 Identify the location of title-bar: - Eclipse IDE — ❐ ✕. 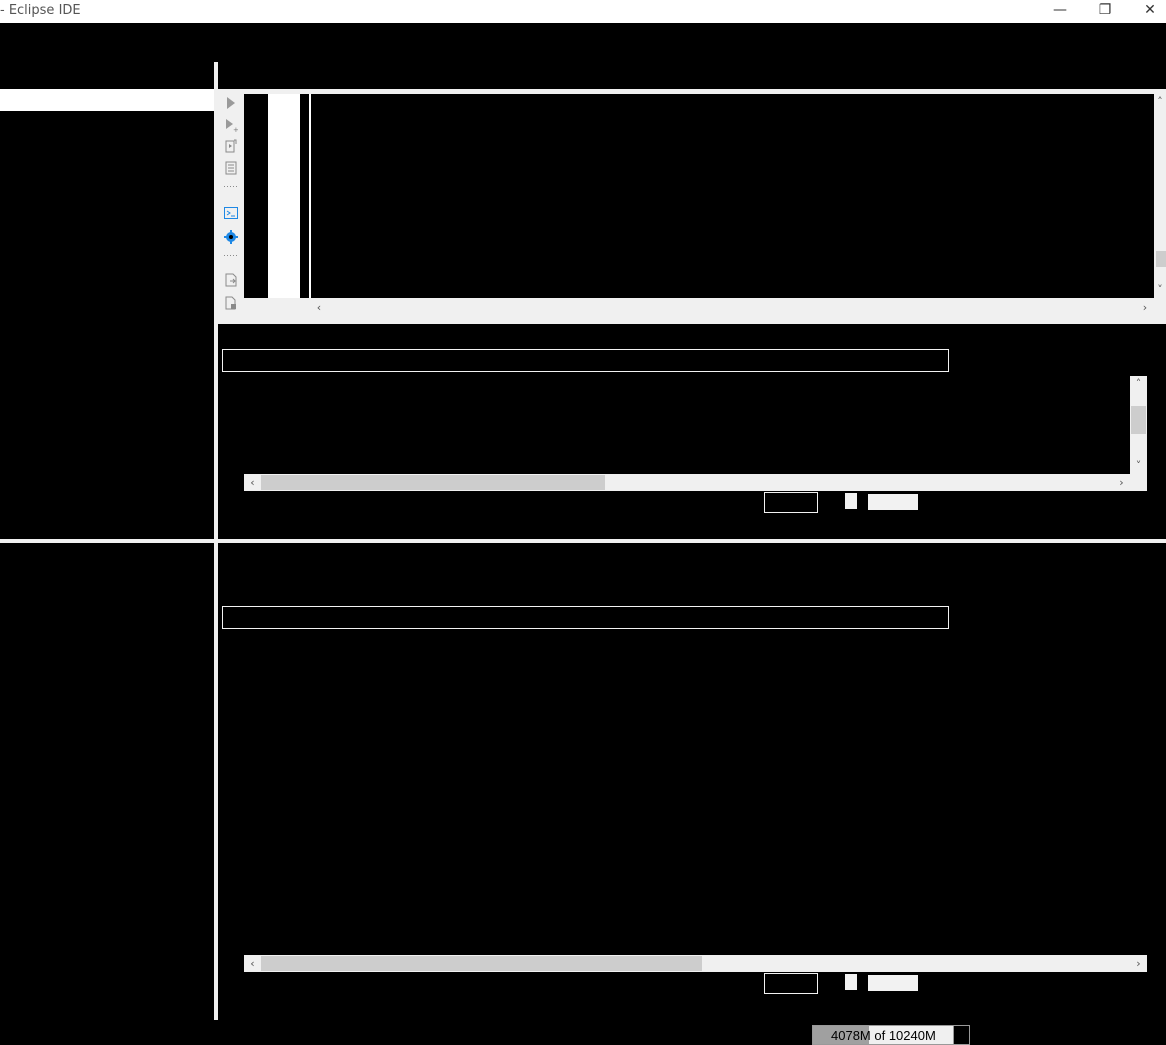
(583, 11).